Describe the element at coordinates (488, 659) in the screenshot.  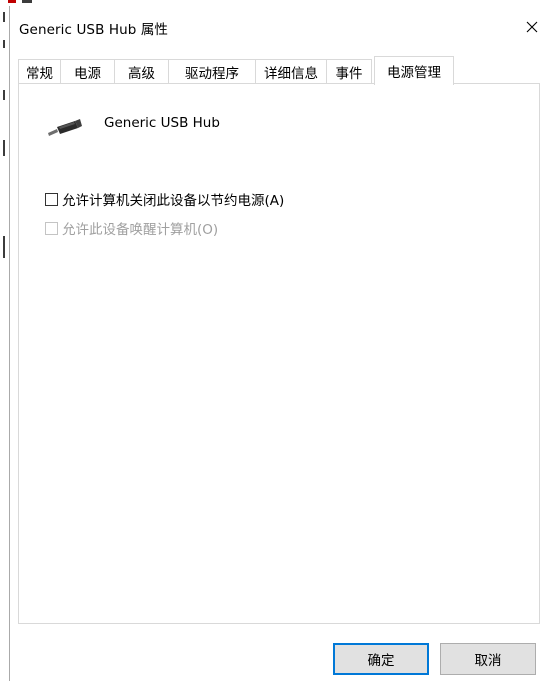
I see `cancel-button: 取消` at that location.